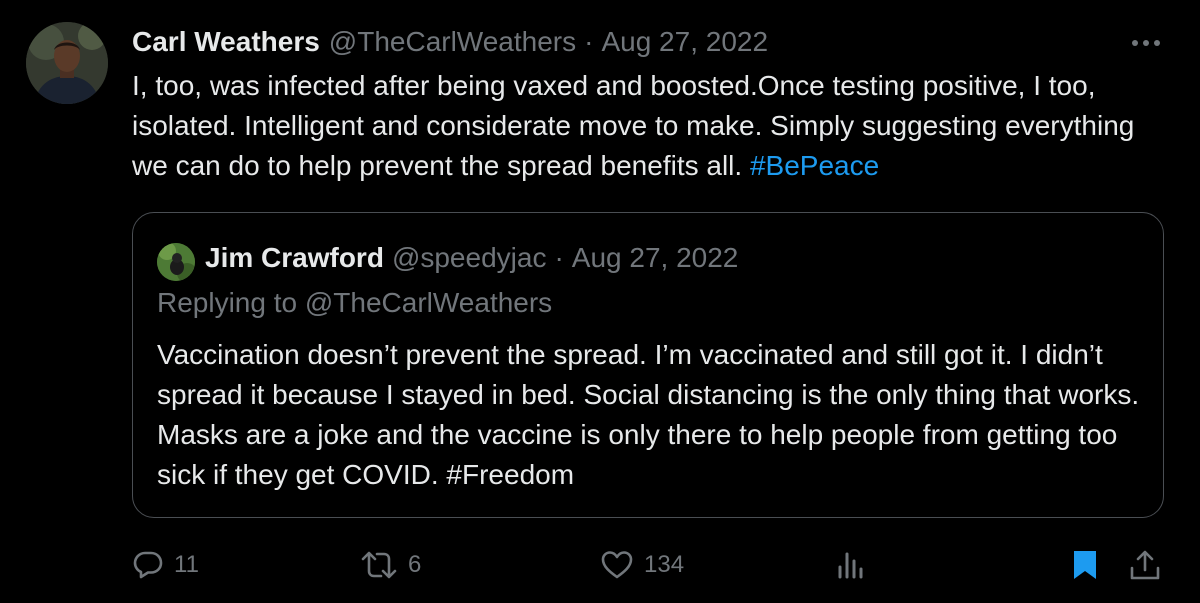 The image size is (1200, 603). I want to click on retweet-button: 6, so click(390, 565).